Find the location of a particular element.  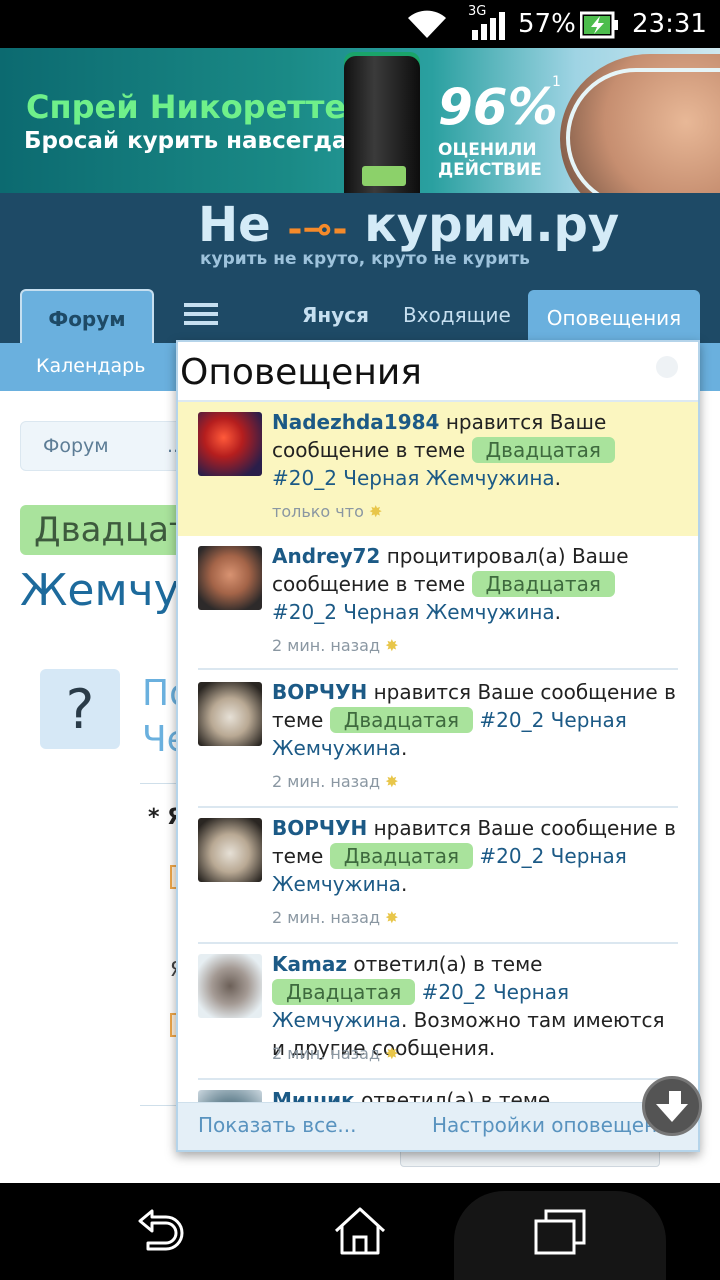

signal-icon is located at coordinates (488, 26).